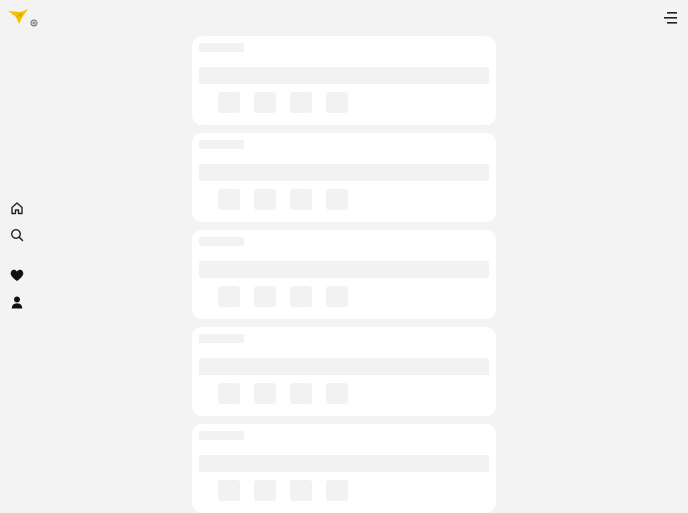  I want to click on user-icon, so click(17, 305).